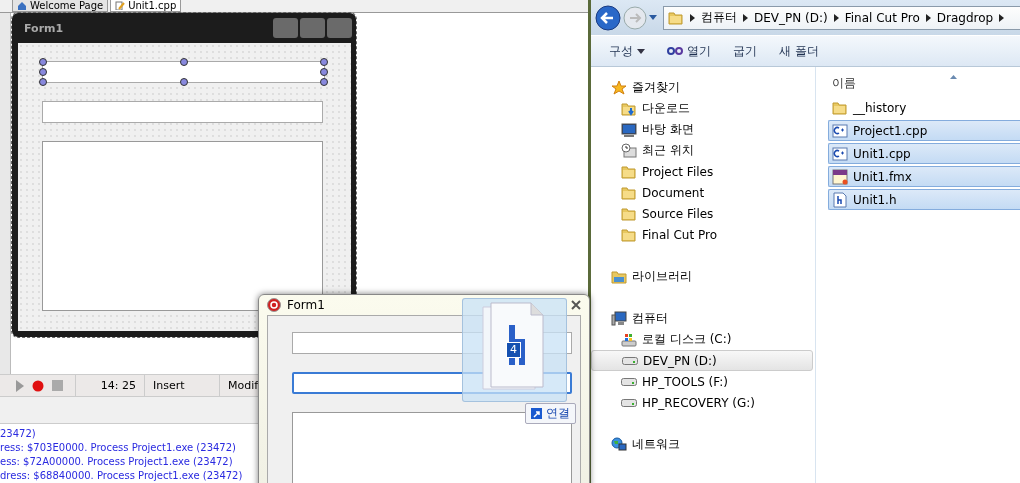 This screenshot has width=1020, height=483. I want to click on toolbar-button: 열기, so click(689, 51).